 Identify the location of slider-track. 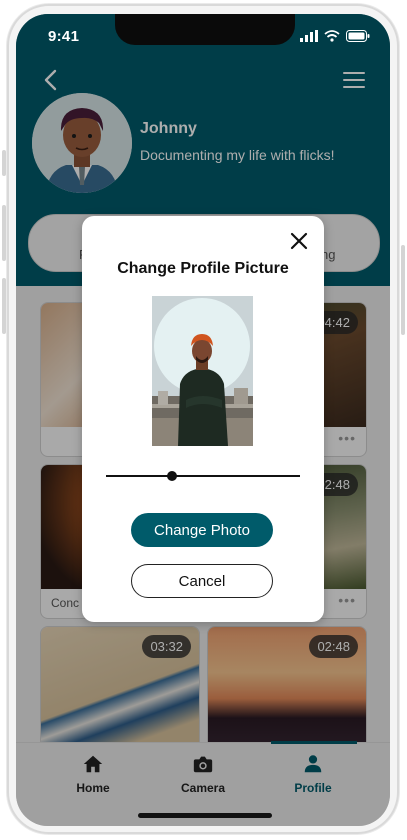
(203, 476).